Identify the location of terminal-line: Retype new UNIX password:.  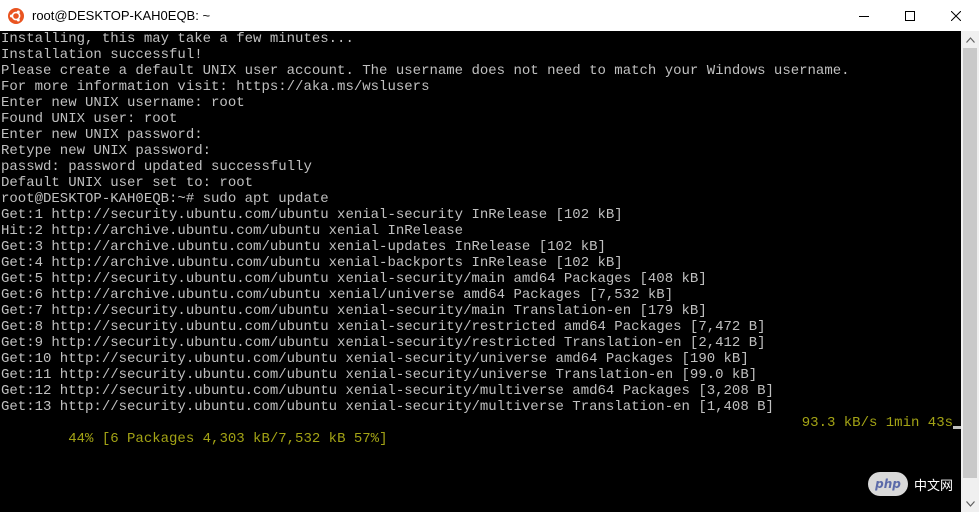
(106, 151).